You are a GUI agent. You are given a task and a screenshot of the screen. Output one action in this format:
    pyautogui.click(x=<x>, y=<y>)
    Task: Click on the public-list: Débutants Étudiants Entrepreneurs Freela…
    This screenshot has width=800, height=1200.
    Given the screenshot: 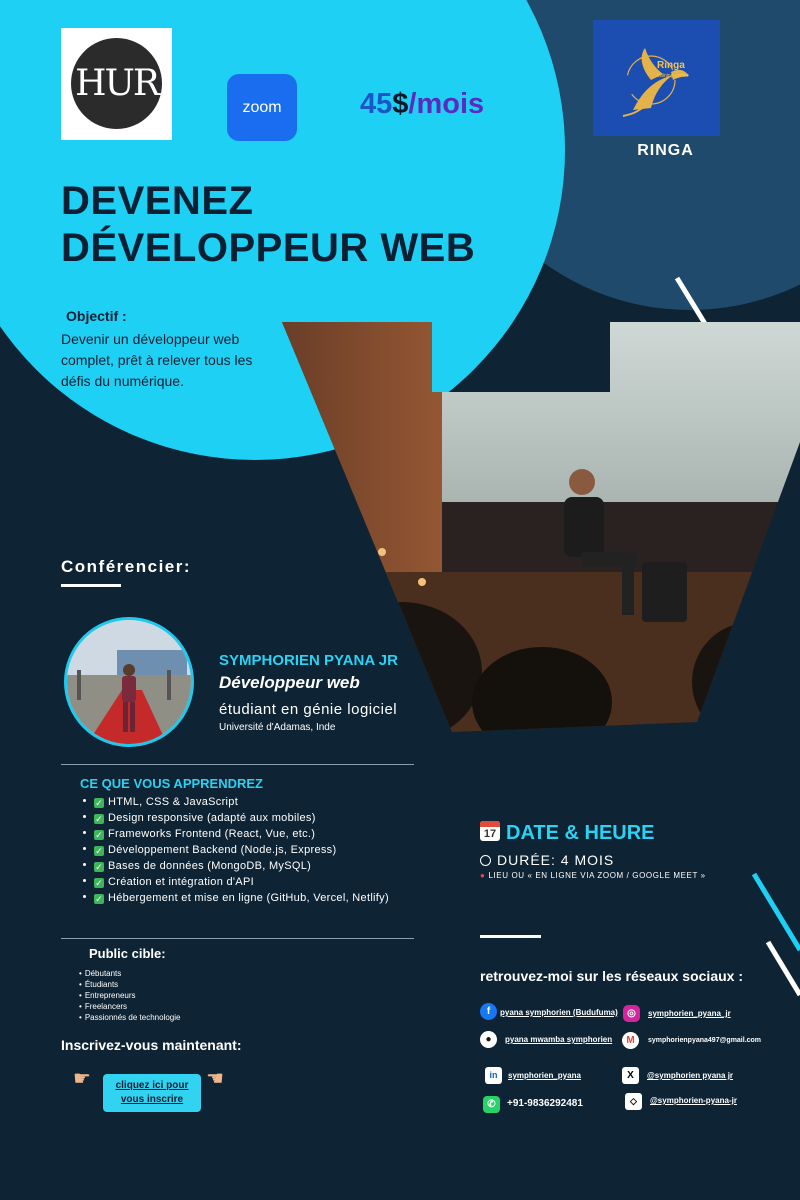 What is the action you would take?
    pyautogui.click(x=130, y=995)
    